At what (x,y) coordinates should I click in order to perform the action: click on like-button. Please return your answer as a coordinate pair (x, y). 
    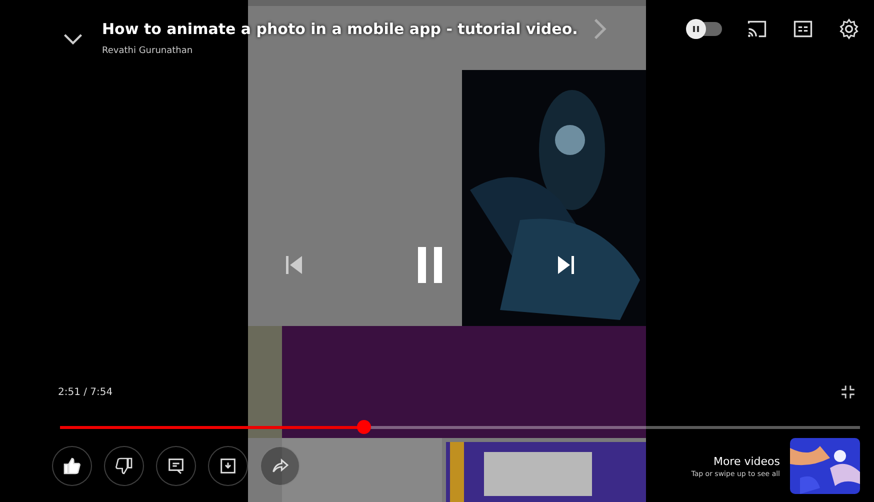
    Looking at the image, I should click on (72, 466).